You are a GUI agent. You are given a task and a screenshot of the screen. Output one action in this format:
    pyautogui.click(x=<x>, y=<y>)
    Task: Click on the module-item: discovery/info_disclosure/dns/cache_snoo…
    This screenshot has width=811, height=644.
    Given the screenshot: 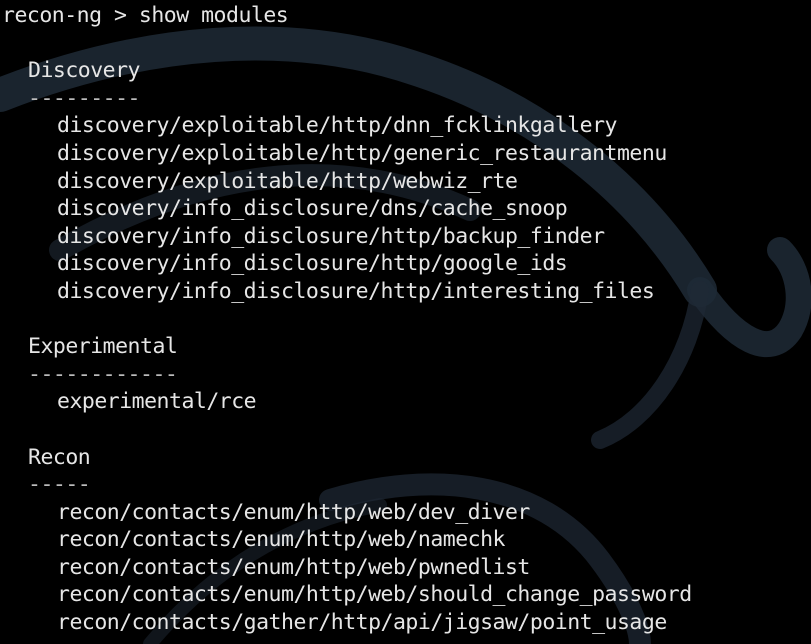 What is the action you would take?
    pyautogui.click(x=312, y=209)
    